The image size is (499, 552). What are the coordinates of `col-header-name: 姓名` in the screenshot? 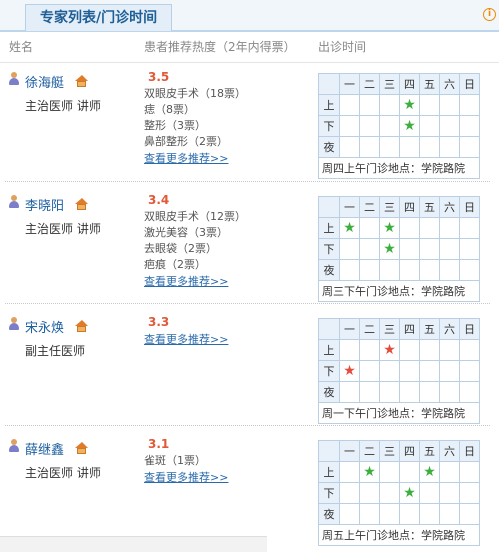 It's located at (21, 47).